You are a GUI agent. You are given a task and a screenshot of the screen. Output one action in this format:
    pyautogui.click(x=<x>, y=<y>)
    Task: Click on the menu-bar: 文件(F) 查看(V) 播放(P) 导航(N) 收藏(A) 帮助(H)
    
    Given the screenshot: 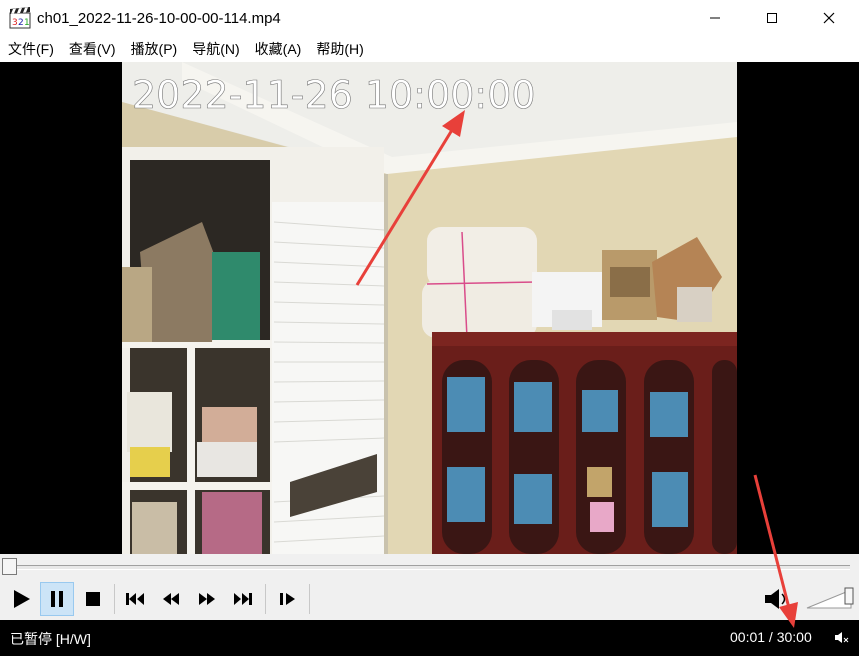 What is the action you would take?
    pyautogui.click(x=429, y=49)
    